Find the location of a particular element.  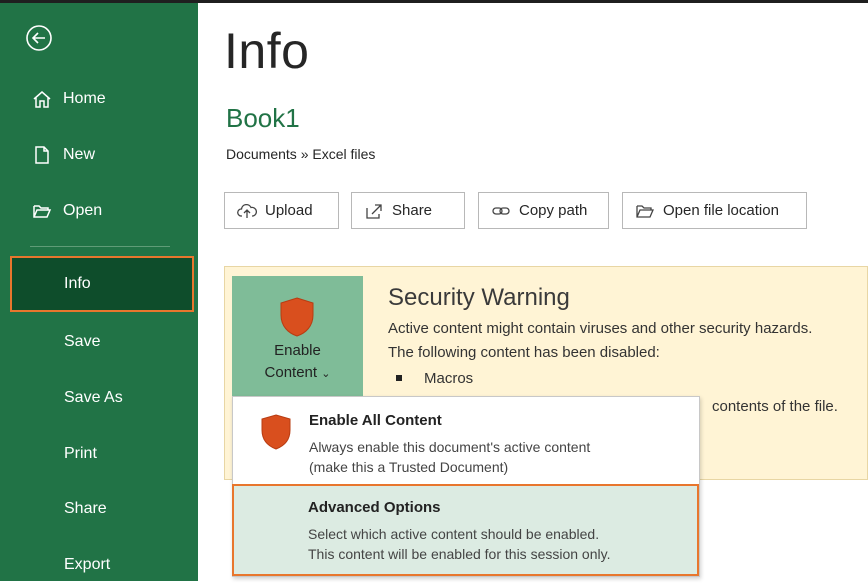

sidebar-item-label: Home is located at coordinates (84, 98).